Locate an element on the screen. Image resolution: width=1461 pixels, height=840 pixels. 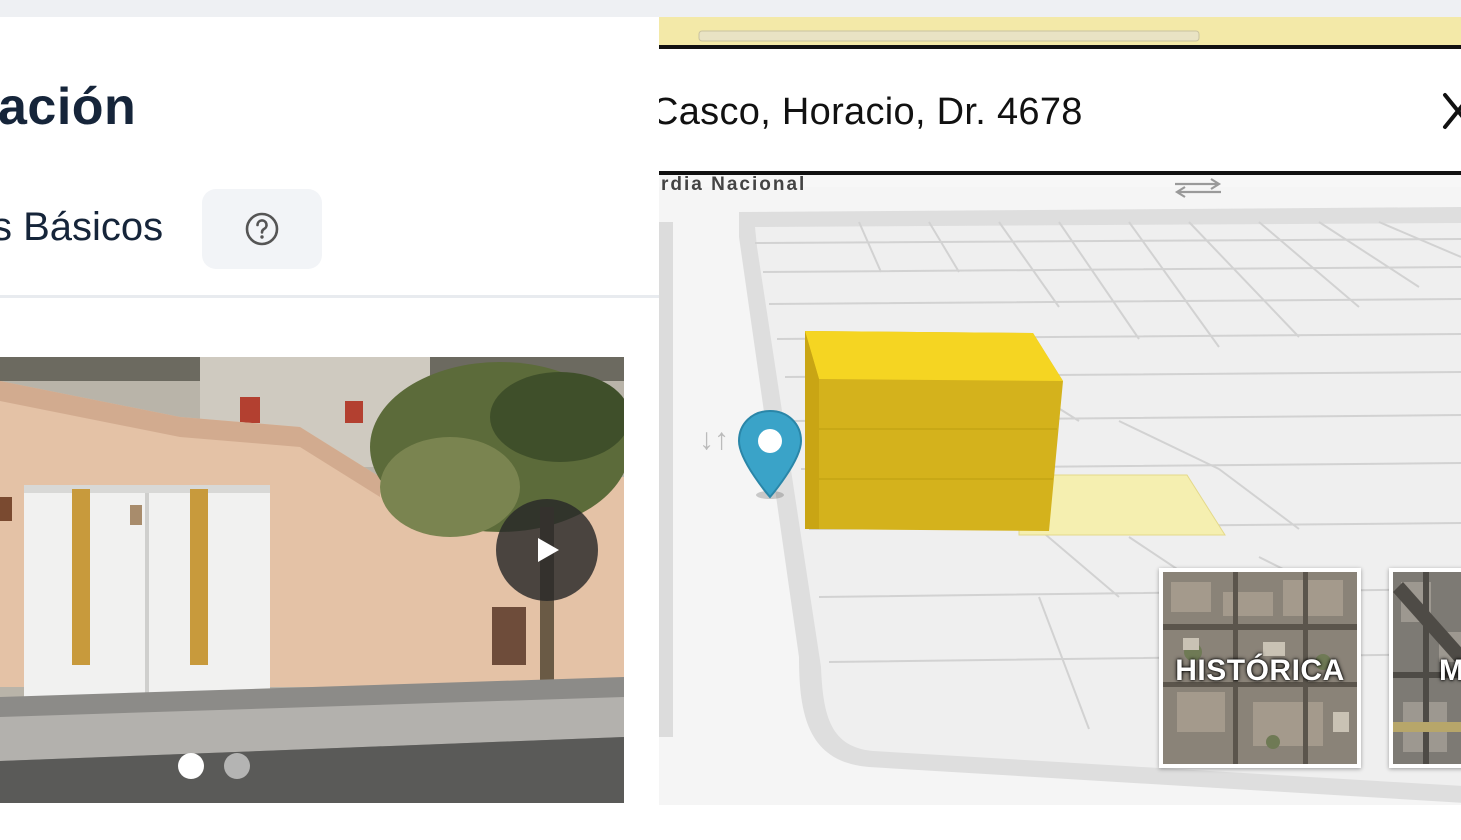
street-label: rdia Nacional is located at coordinates (734, 184).